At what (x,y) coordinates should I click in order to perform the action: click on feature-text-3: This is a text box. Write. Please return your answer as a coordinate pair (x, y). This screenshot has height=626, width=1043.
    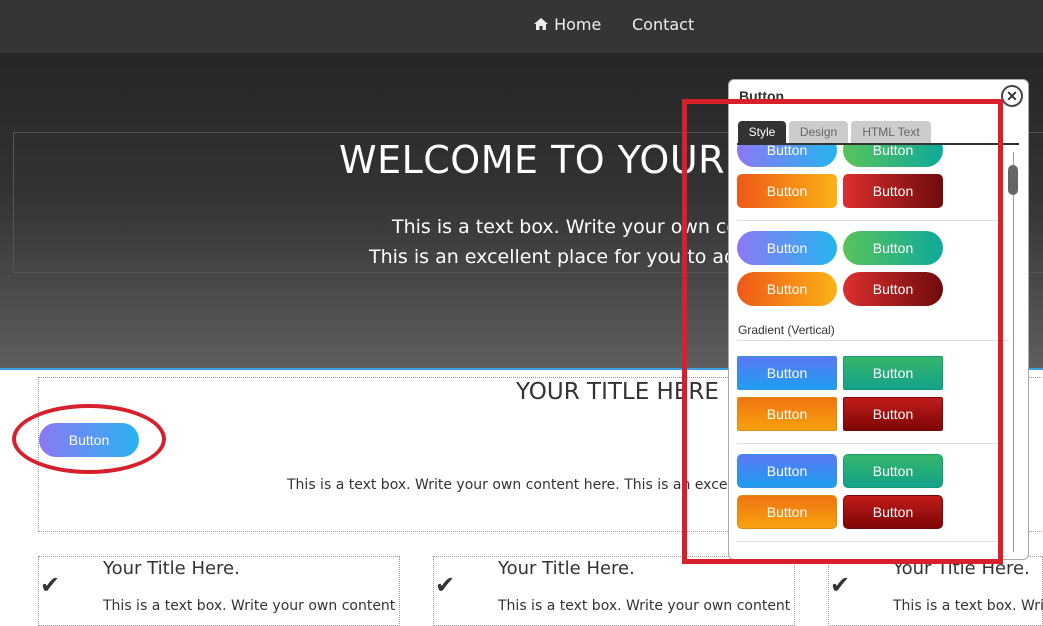
    Looking at the image, I should click on (968, 606).